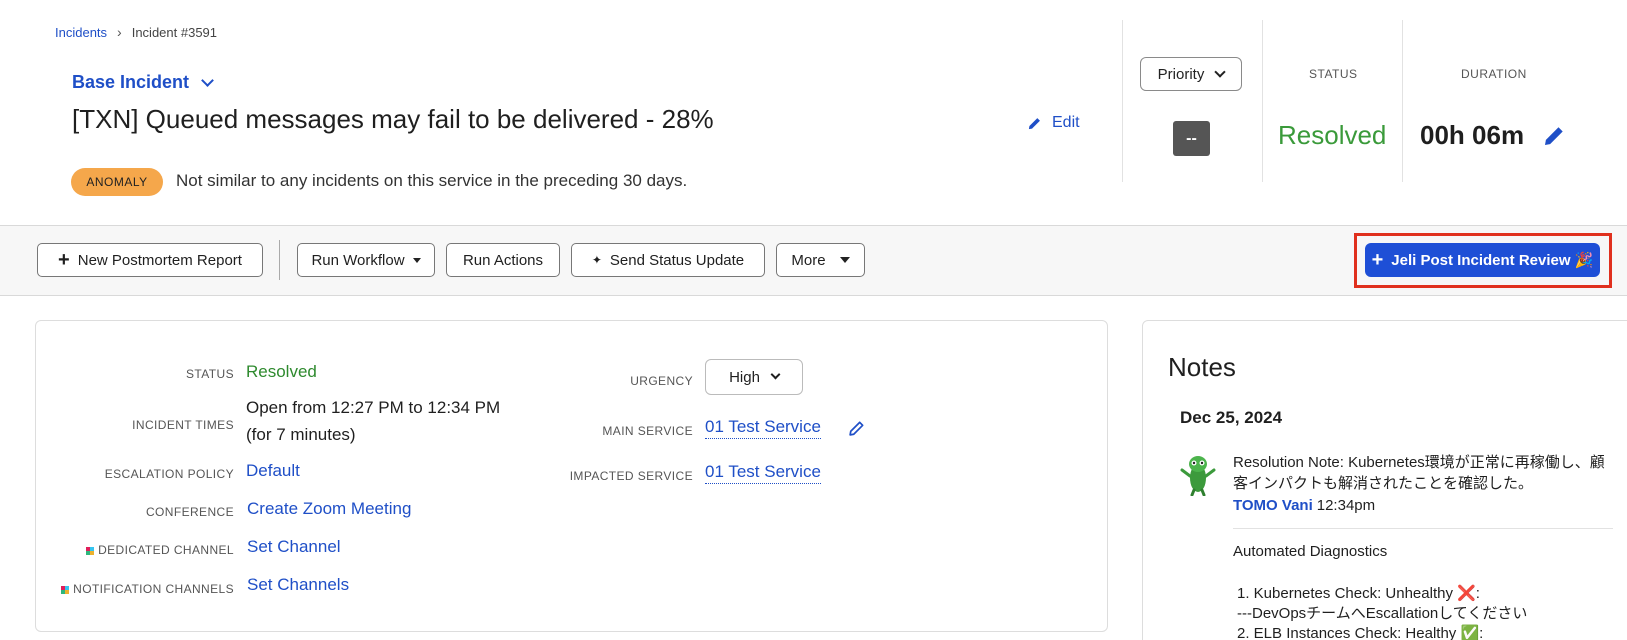 Image resolution: width=1627 pixels, height=640 pixels. What do you see at coordinates (81, 32) in the screenshot?
I see `breadcrumb-incidents-link: Incidents` at bounding box center [81, 32].